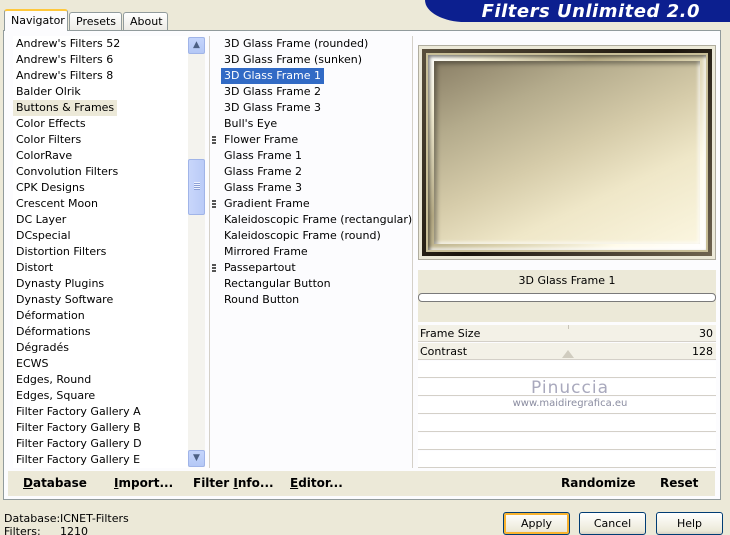 The width and height of the screenshot is (730, 535). I want to click on scroll-down-button: ▼, so click(196, 458).